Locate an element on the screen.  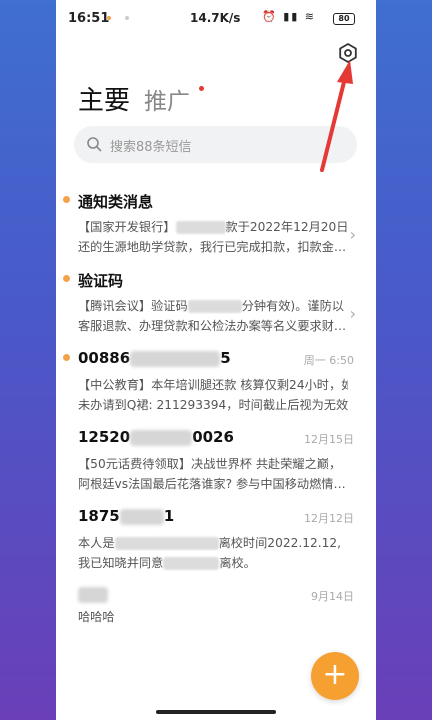
search-input: 搜索88条短信 is located at coordinates (215, 144).